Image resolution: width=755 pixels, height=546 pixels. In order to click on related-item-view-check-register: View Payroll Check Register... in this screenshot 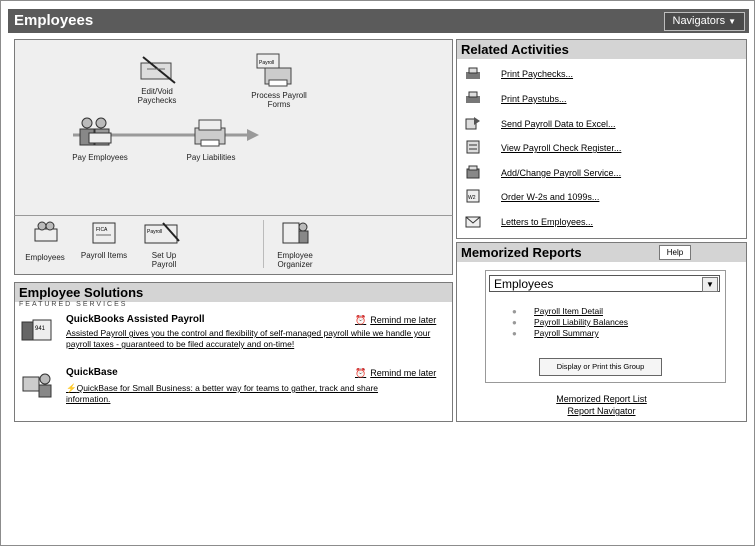, I will do `click(561, 148)`.